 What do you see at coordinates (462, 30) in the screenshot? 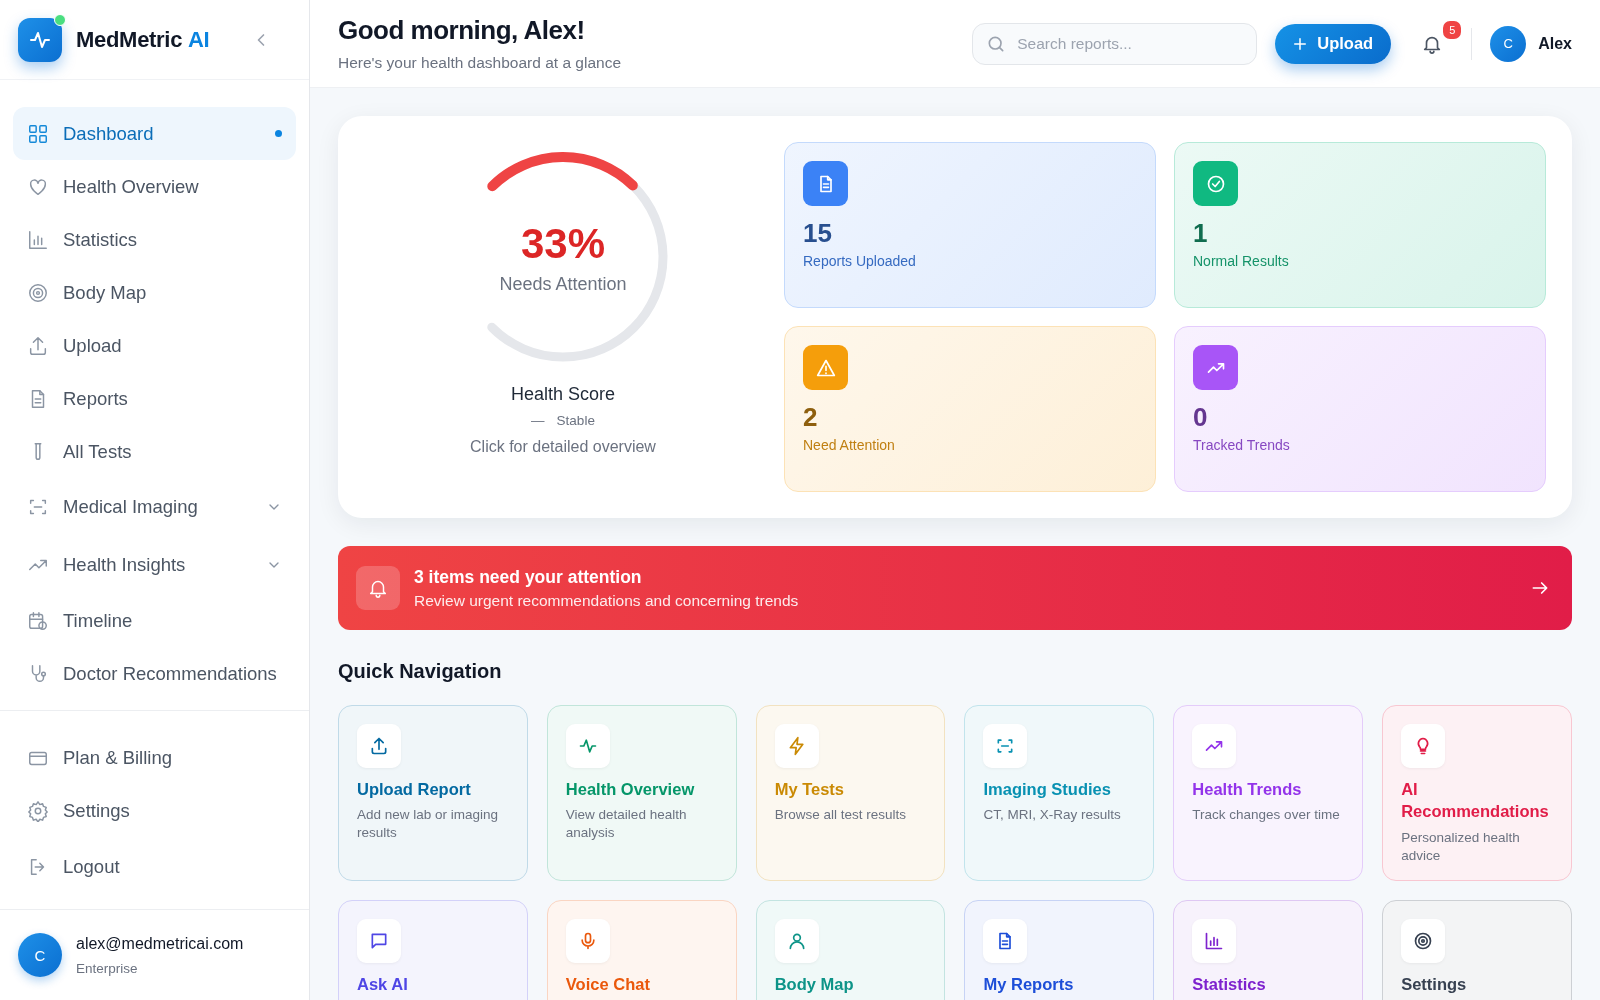
I see `greeting-title: Good morning, Alex!` at bounding box center [462, 30].